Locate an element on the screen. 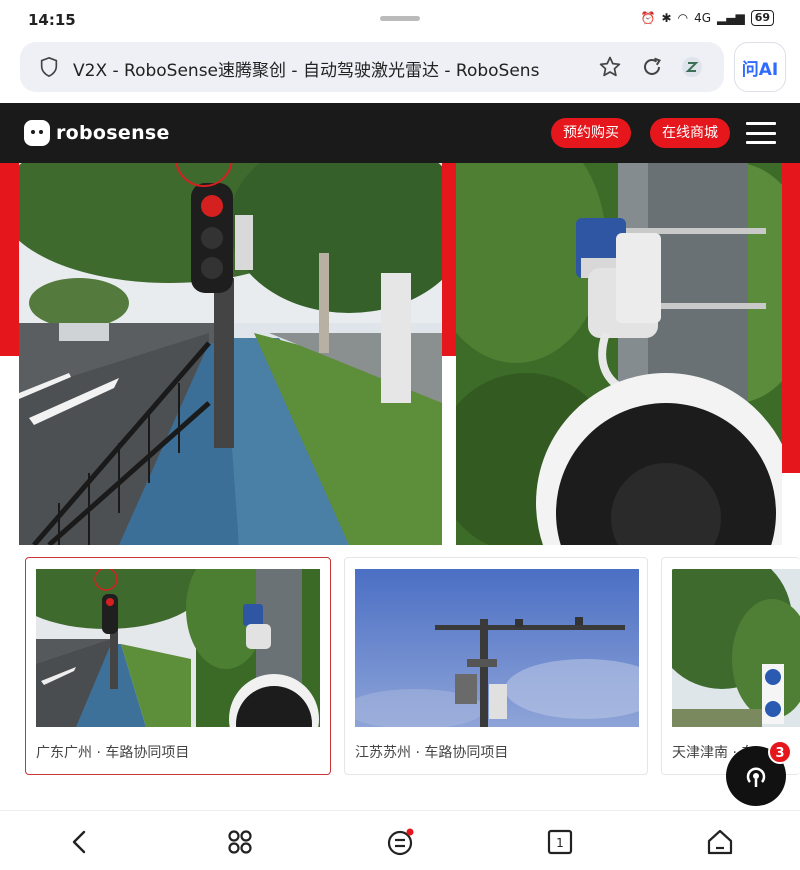  robosense-logo: robosense is located at coordinates (97, 133).